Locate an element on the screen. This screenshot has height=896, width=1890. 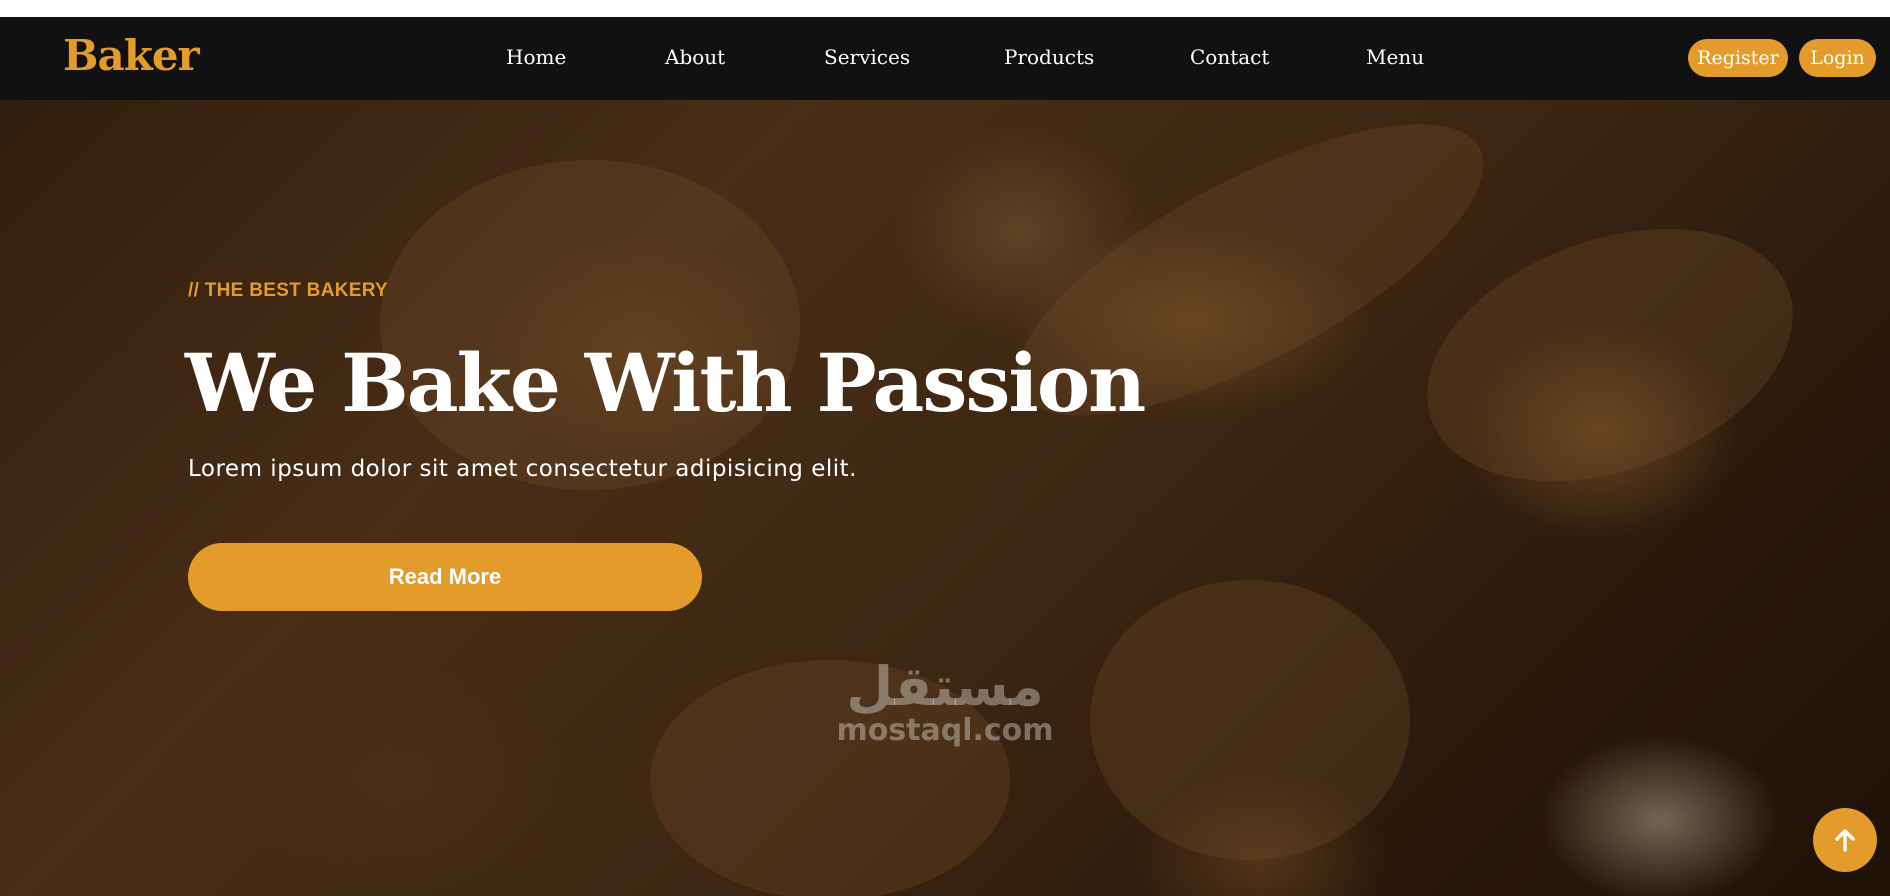
hero-title: We Bake With Passion is located at coordinates (665, 383).